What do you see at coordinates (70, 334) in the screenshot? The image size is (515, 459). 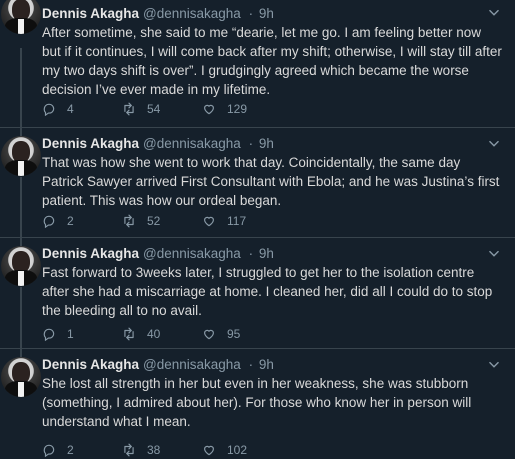 I see `reply-count: 1` at bounding box center [70, 334].